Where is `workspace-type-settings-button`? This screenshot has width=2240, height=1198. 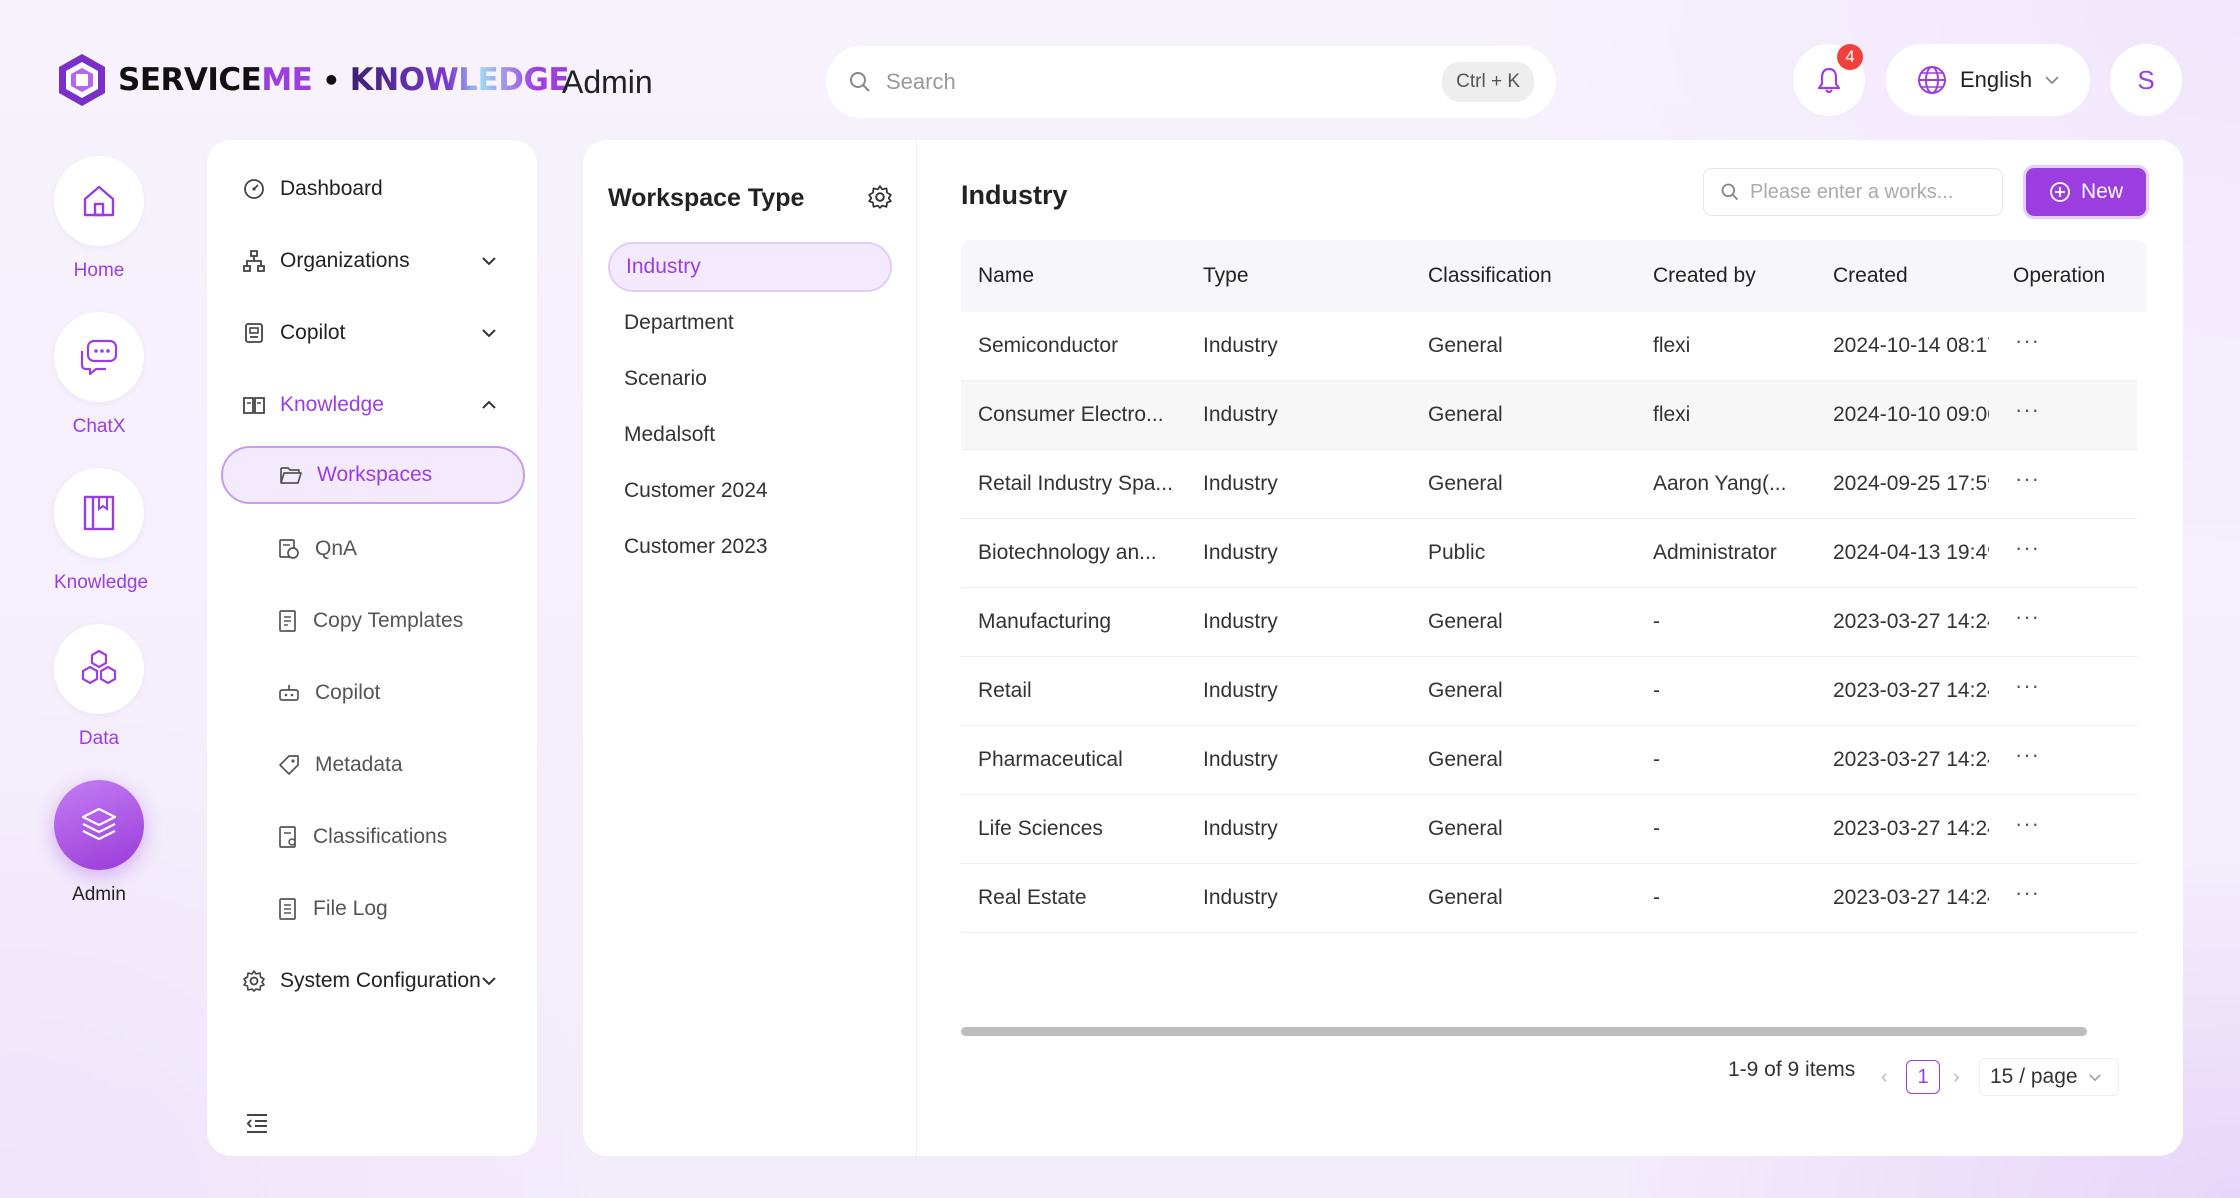
workspace-type-settings-button is located at coordinates (880, 197).